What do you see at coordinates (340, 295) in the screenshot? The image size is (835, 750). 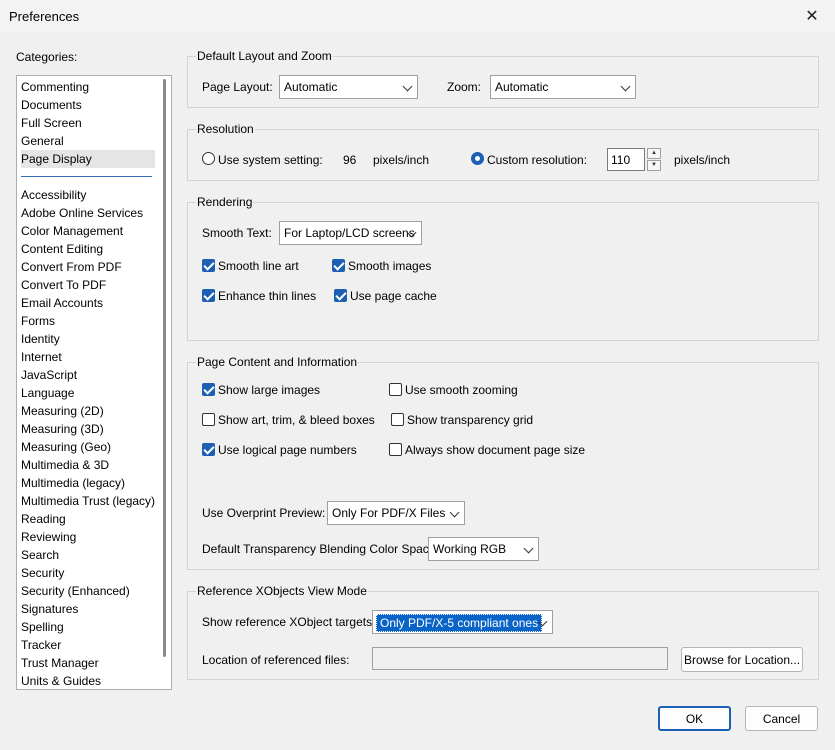 I see `use-page-cache-checkbox` at bounding box center [340, 295].